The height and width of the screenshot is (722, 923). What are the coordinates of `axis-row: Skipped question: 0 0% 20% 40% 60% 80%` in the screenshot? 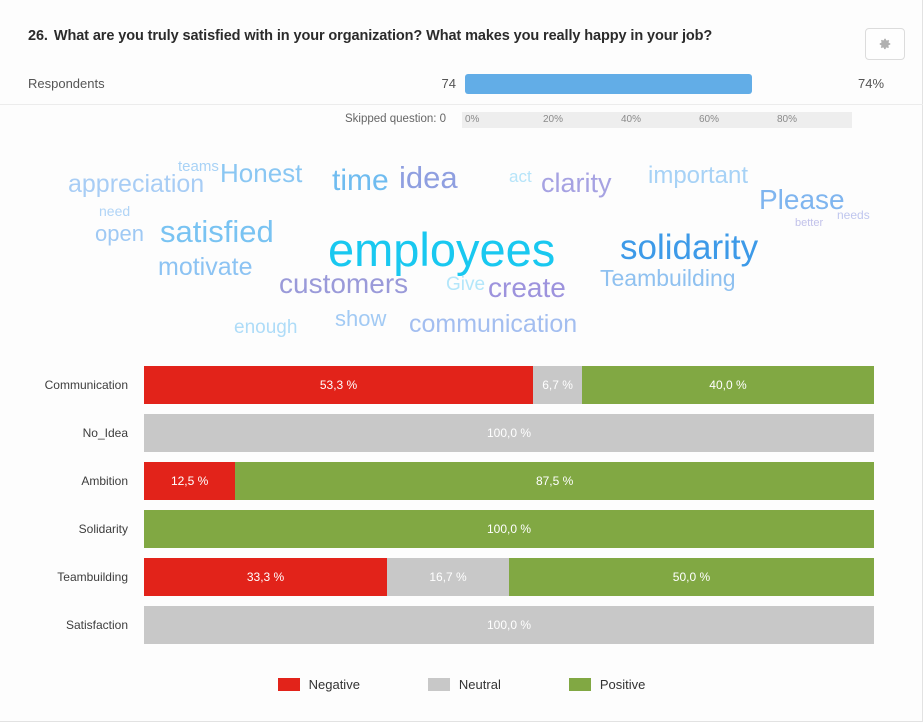 It's located at (461, 121).